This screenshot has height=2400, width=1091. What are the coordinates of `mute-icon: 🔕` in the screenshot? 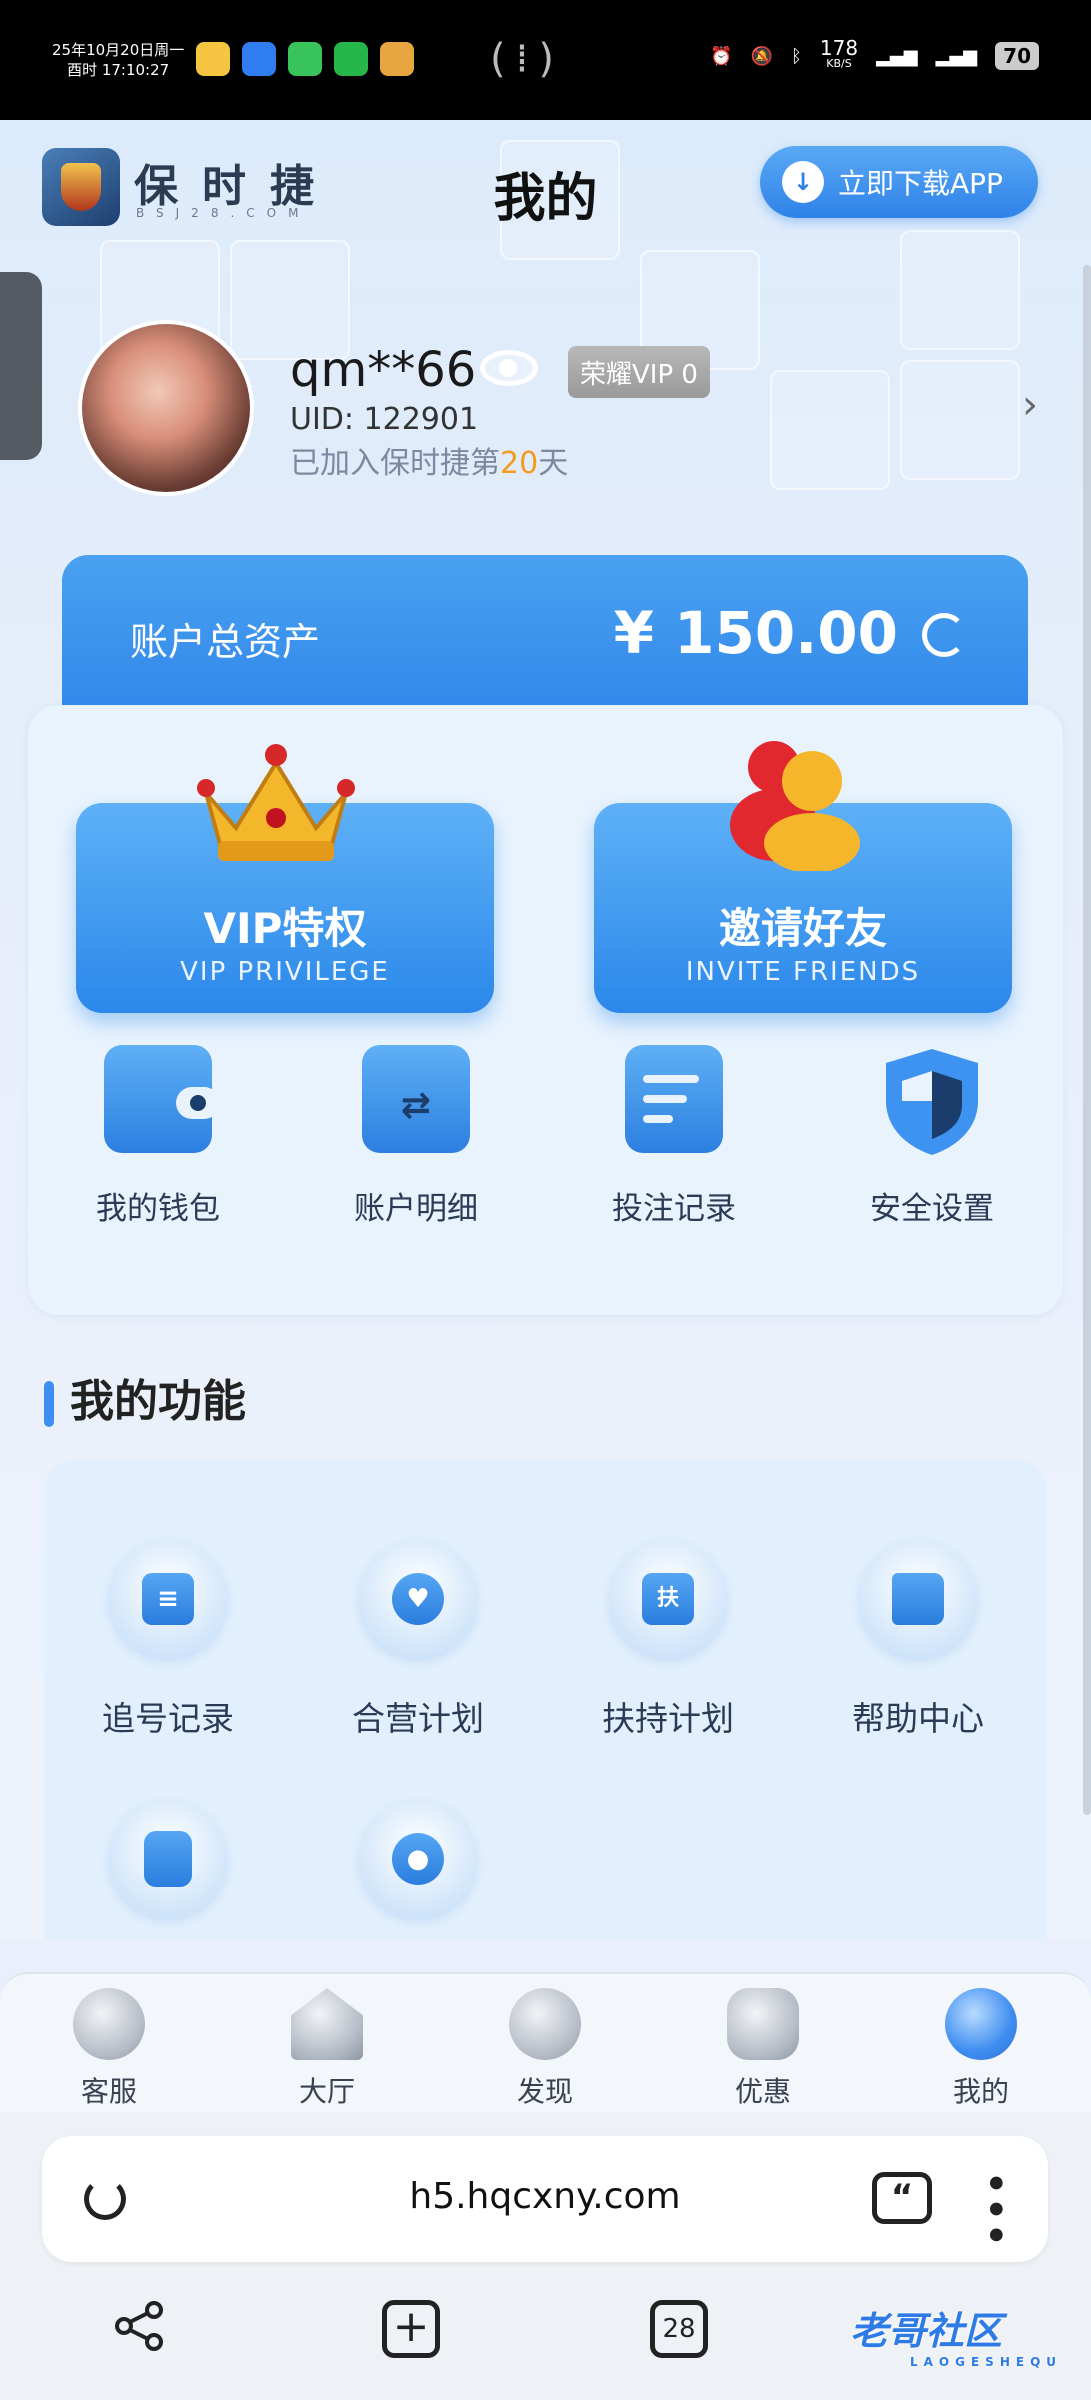 It's located at (762, 56).